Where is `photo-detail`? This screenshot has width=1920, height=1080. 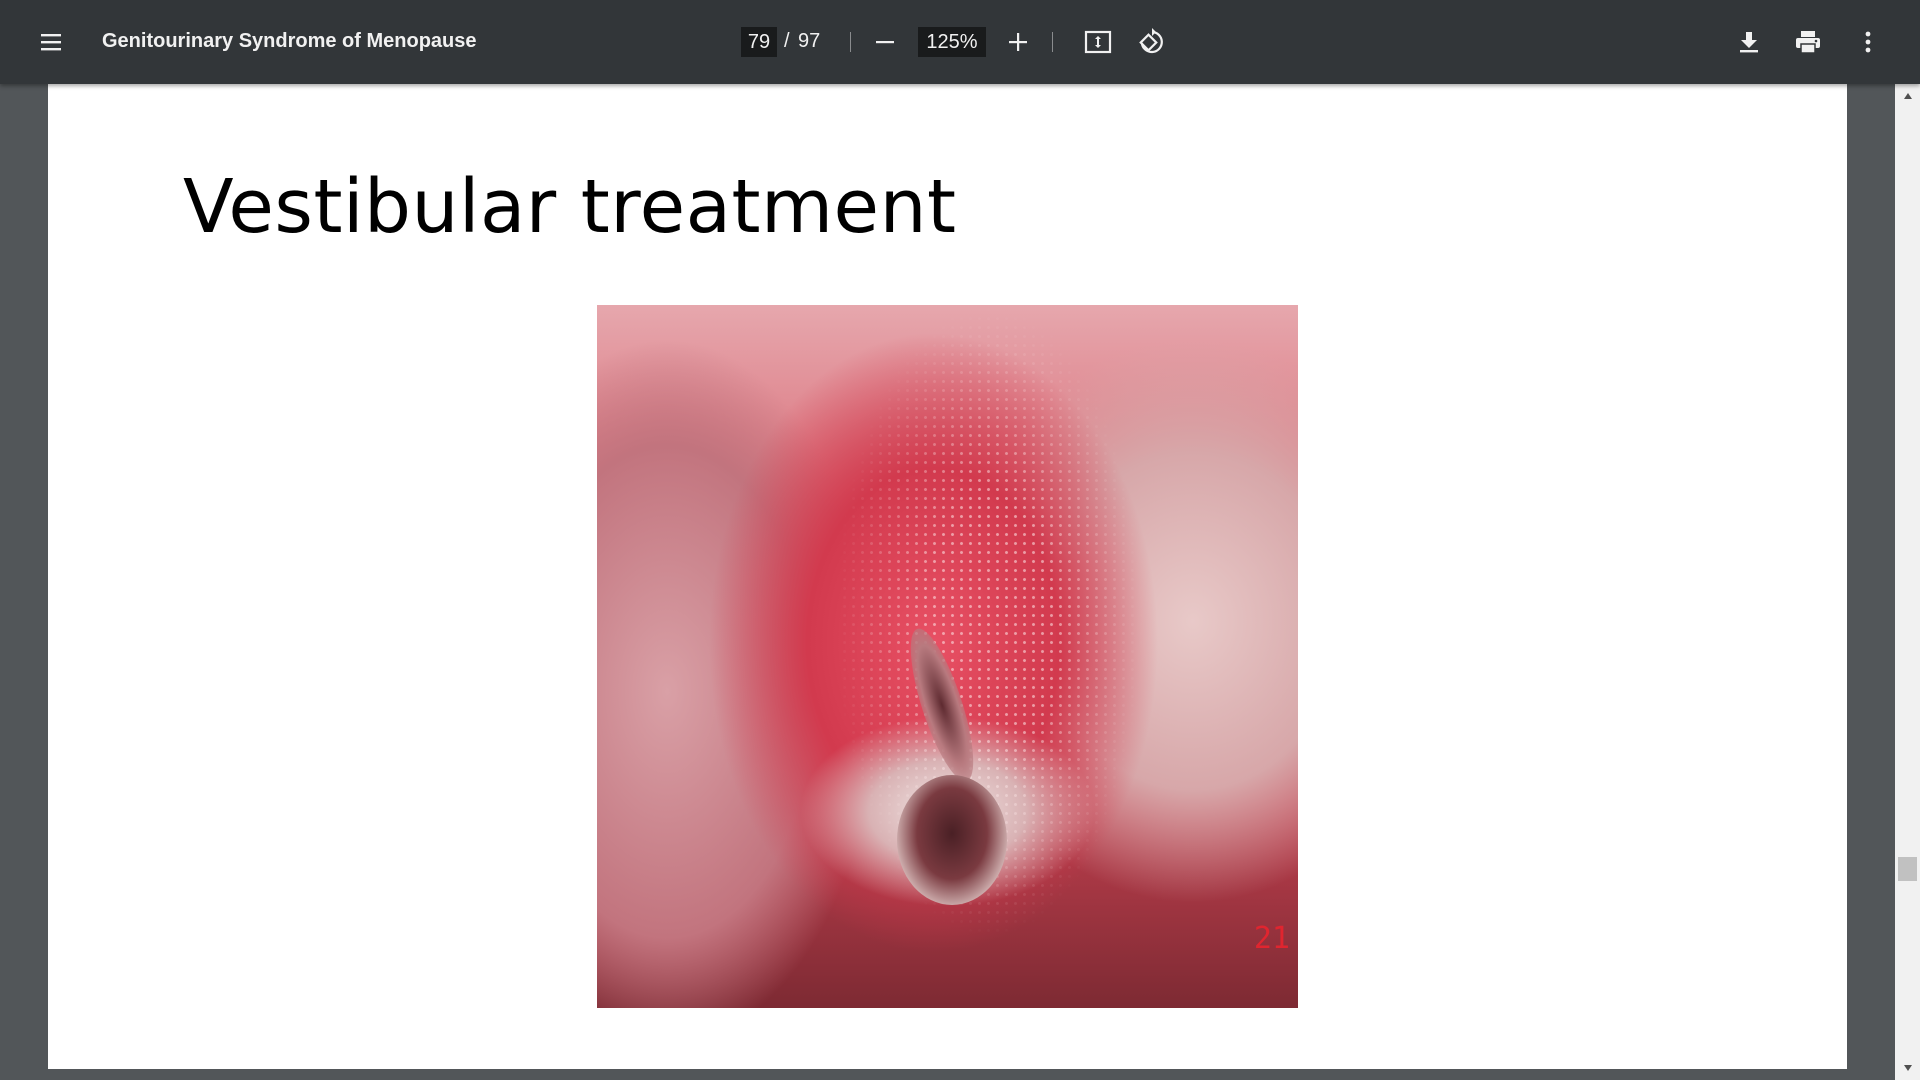 photo-detail is located at coordinates (952, 840).